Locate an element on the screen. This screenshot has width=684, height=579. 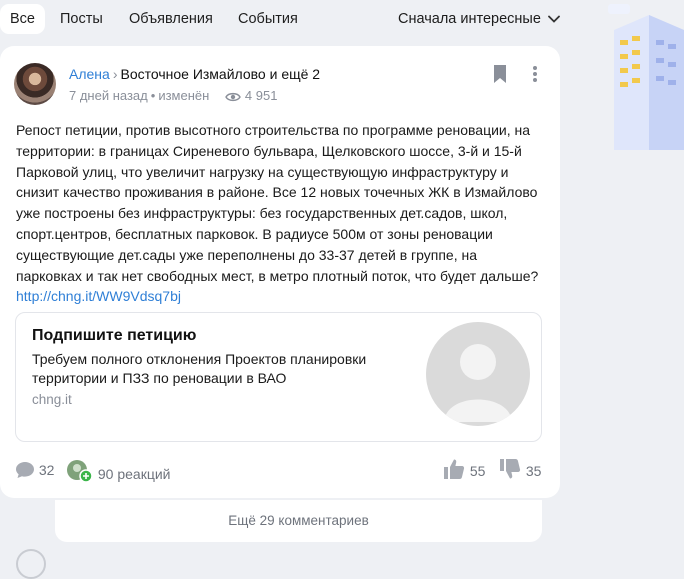
preview-title: Подпишите петицию is located at coordinates (114, 335).